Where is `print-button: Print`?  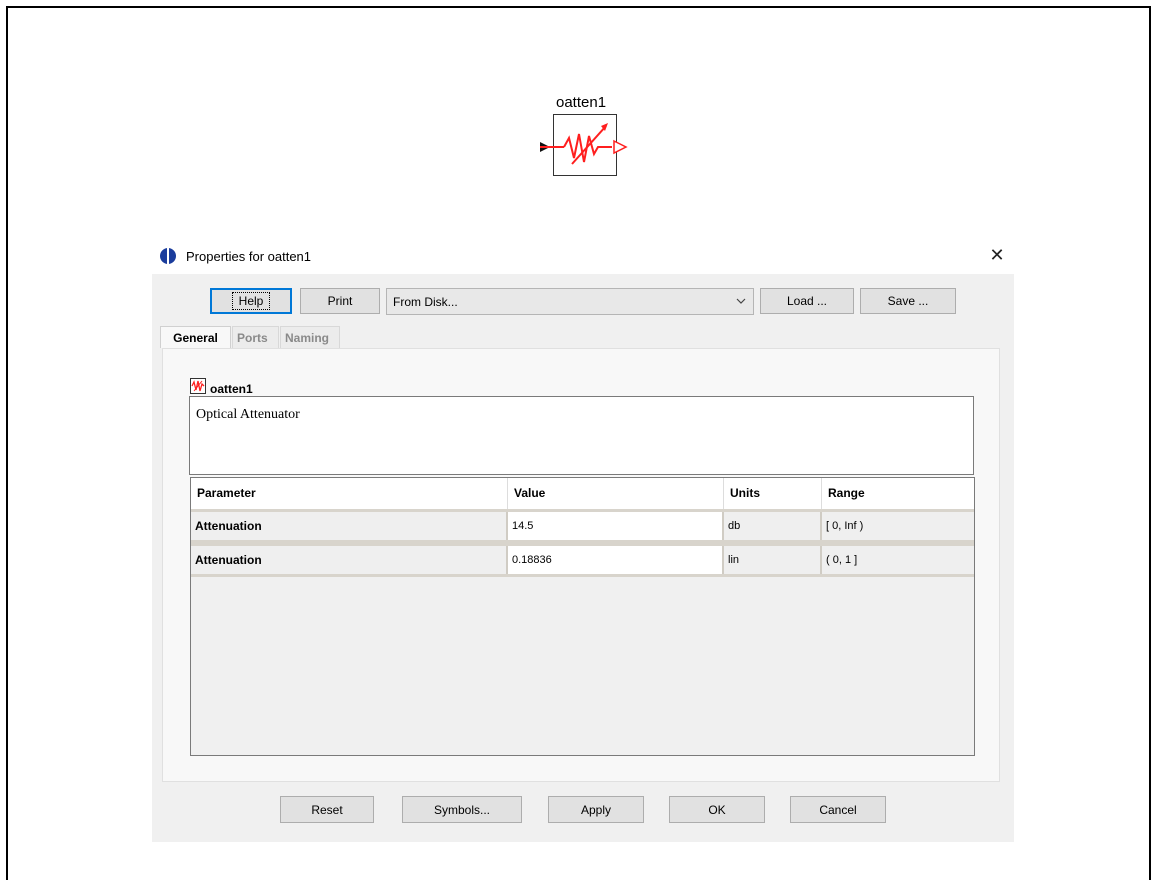 print-button: Print is located at coordinates (340, 301).